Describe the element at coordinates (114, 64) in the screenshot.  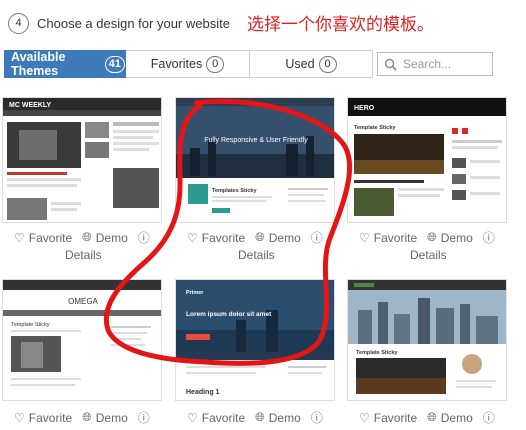
I see `tab-count: 41` at that location.